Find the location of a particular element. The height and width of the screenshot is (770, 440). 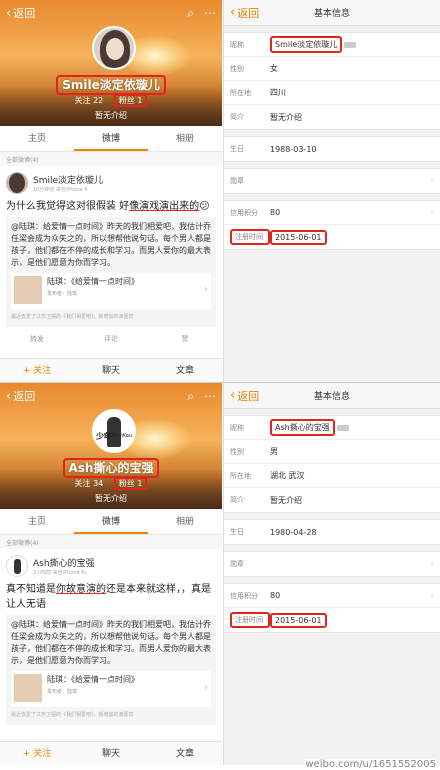

article-thumbnail is located at coordinates (28, 290).